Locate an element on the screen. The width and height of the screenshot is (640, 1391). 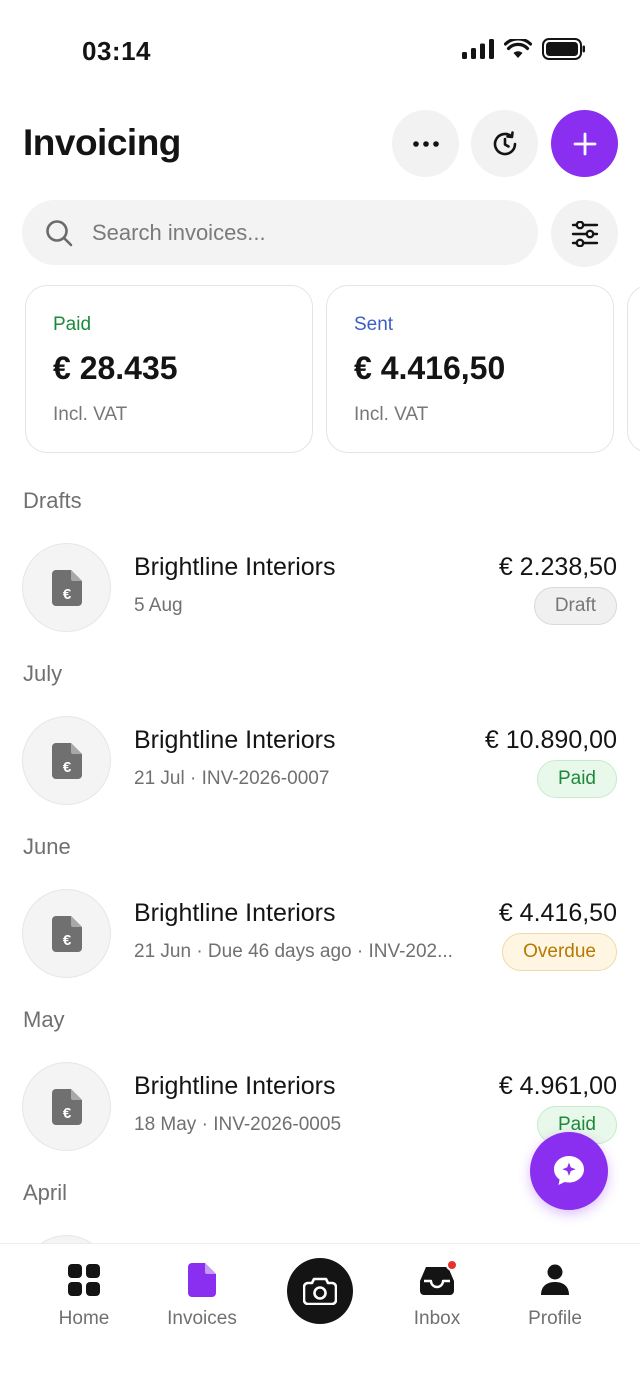
invoice-amount: € 10.890,00 is located at coordinates (550, 740).